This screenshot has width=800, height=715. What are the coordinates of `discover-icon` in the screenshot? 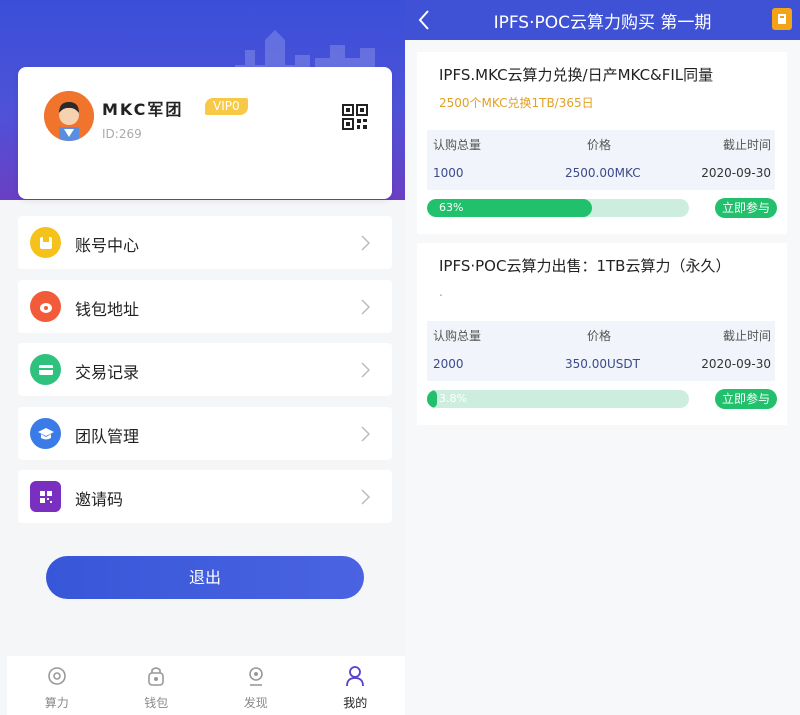 It's located at (255, 676).